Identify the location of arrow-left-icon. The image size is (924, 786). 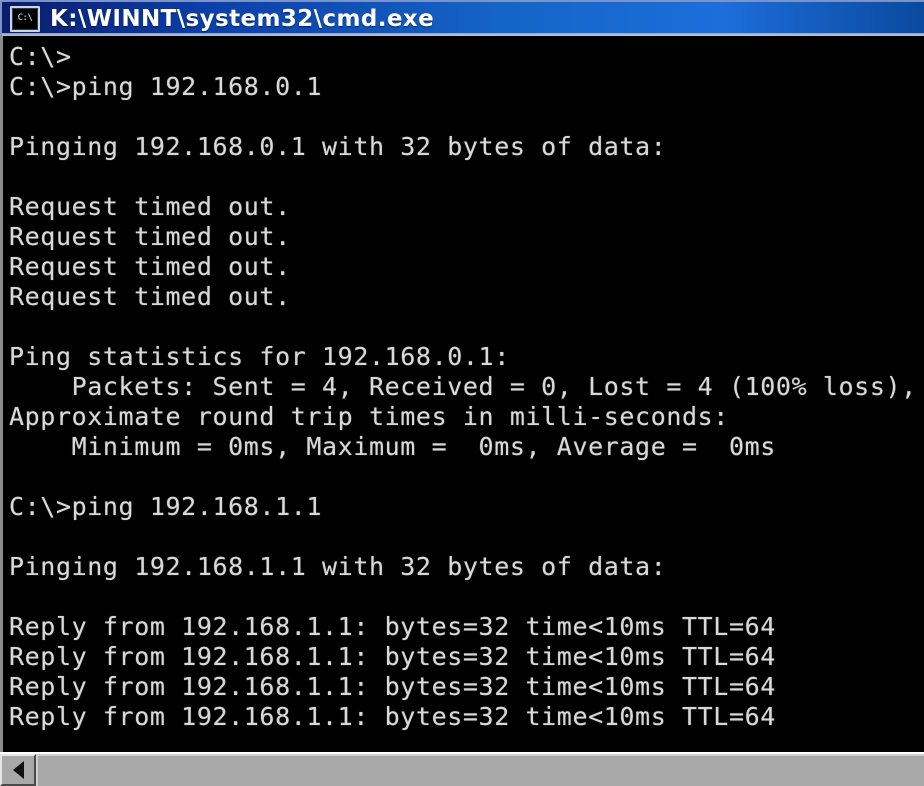
(18, 770).